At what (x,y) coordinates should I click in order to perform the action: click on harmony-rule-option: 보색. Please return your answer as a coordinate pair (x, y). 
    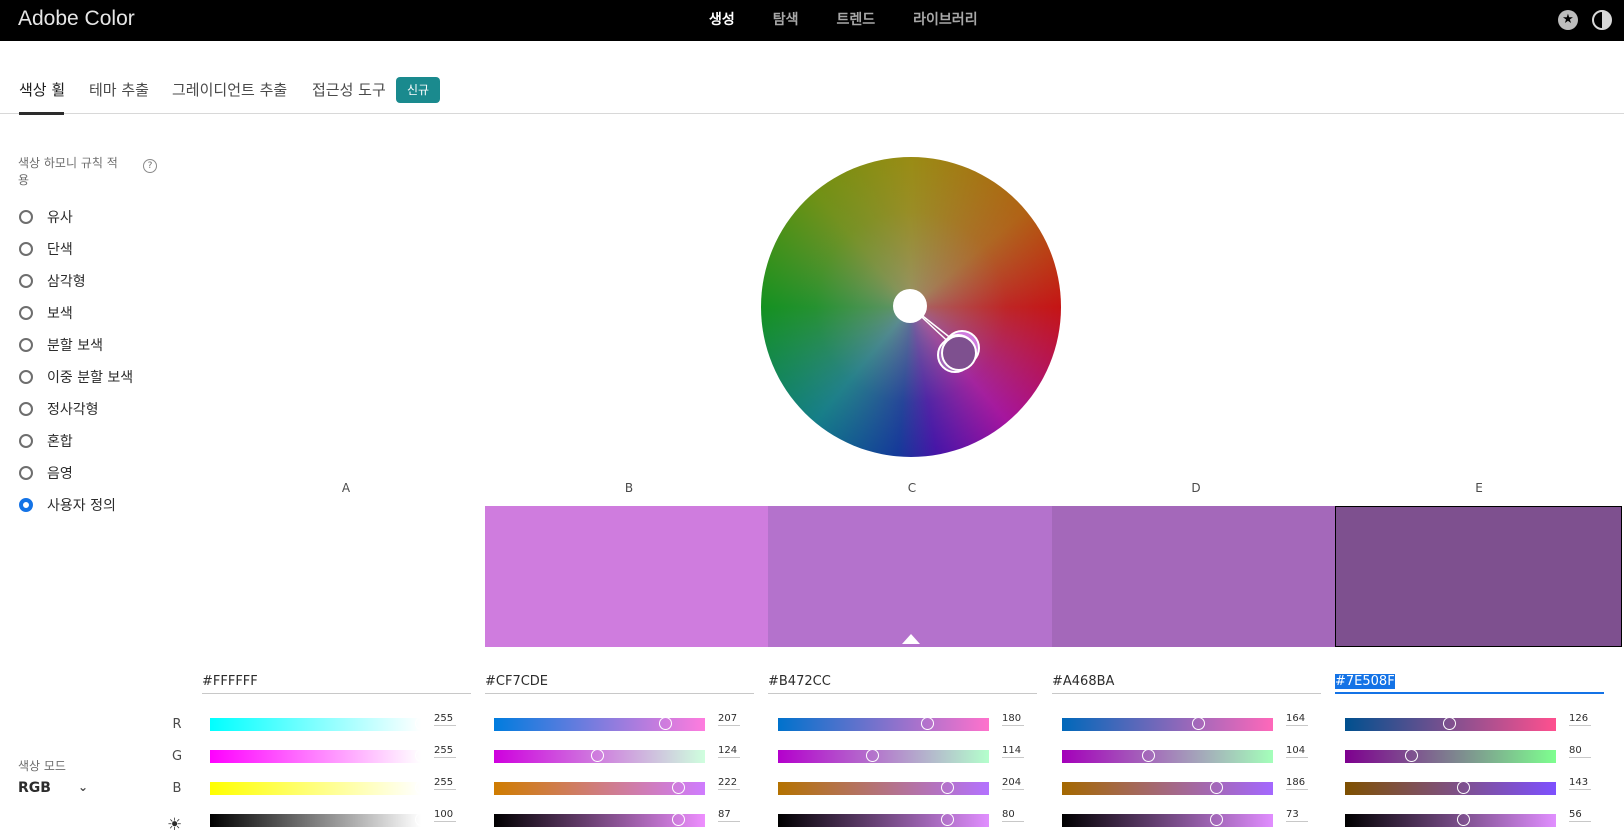
    Looking at the image, I should click on (46, 313).